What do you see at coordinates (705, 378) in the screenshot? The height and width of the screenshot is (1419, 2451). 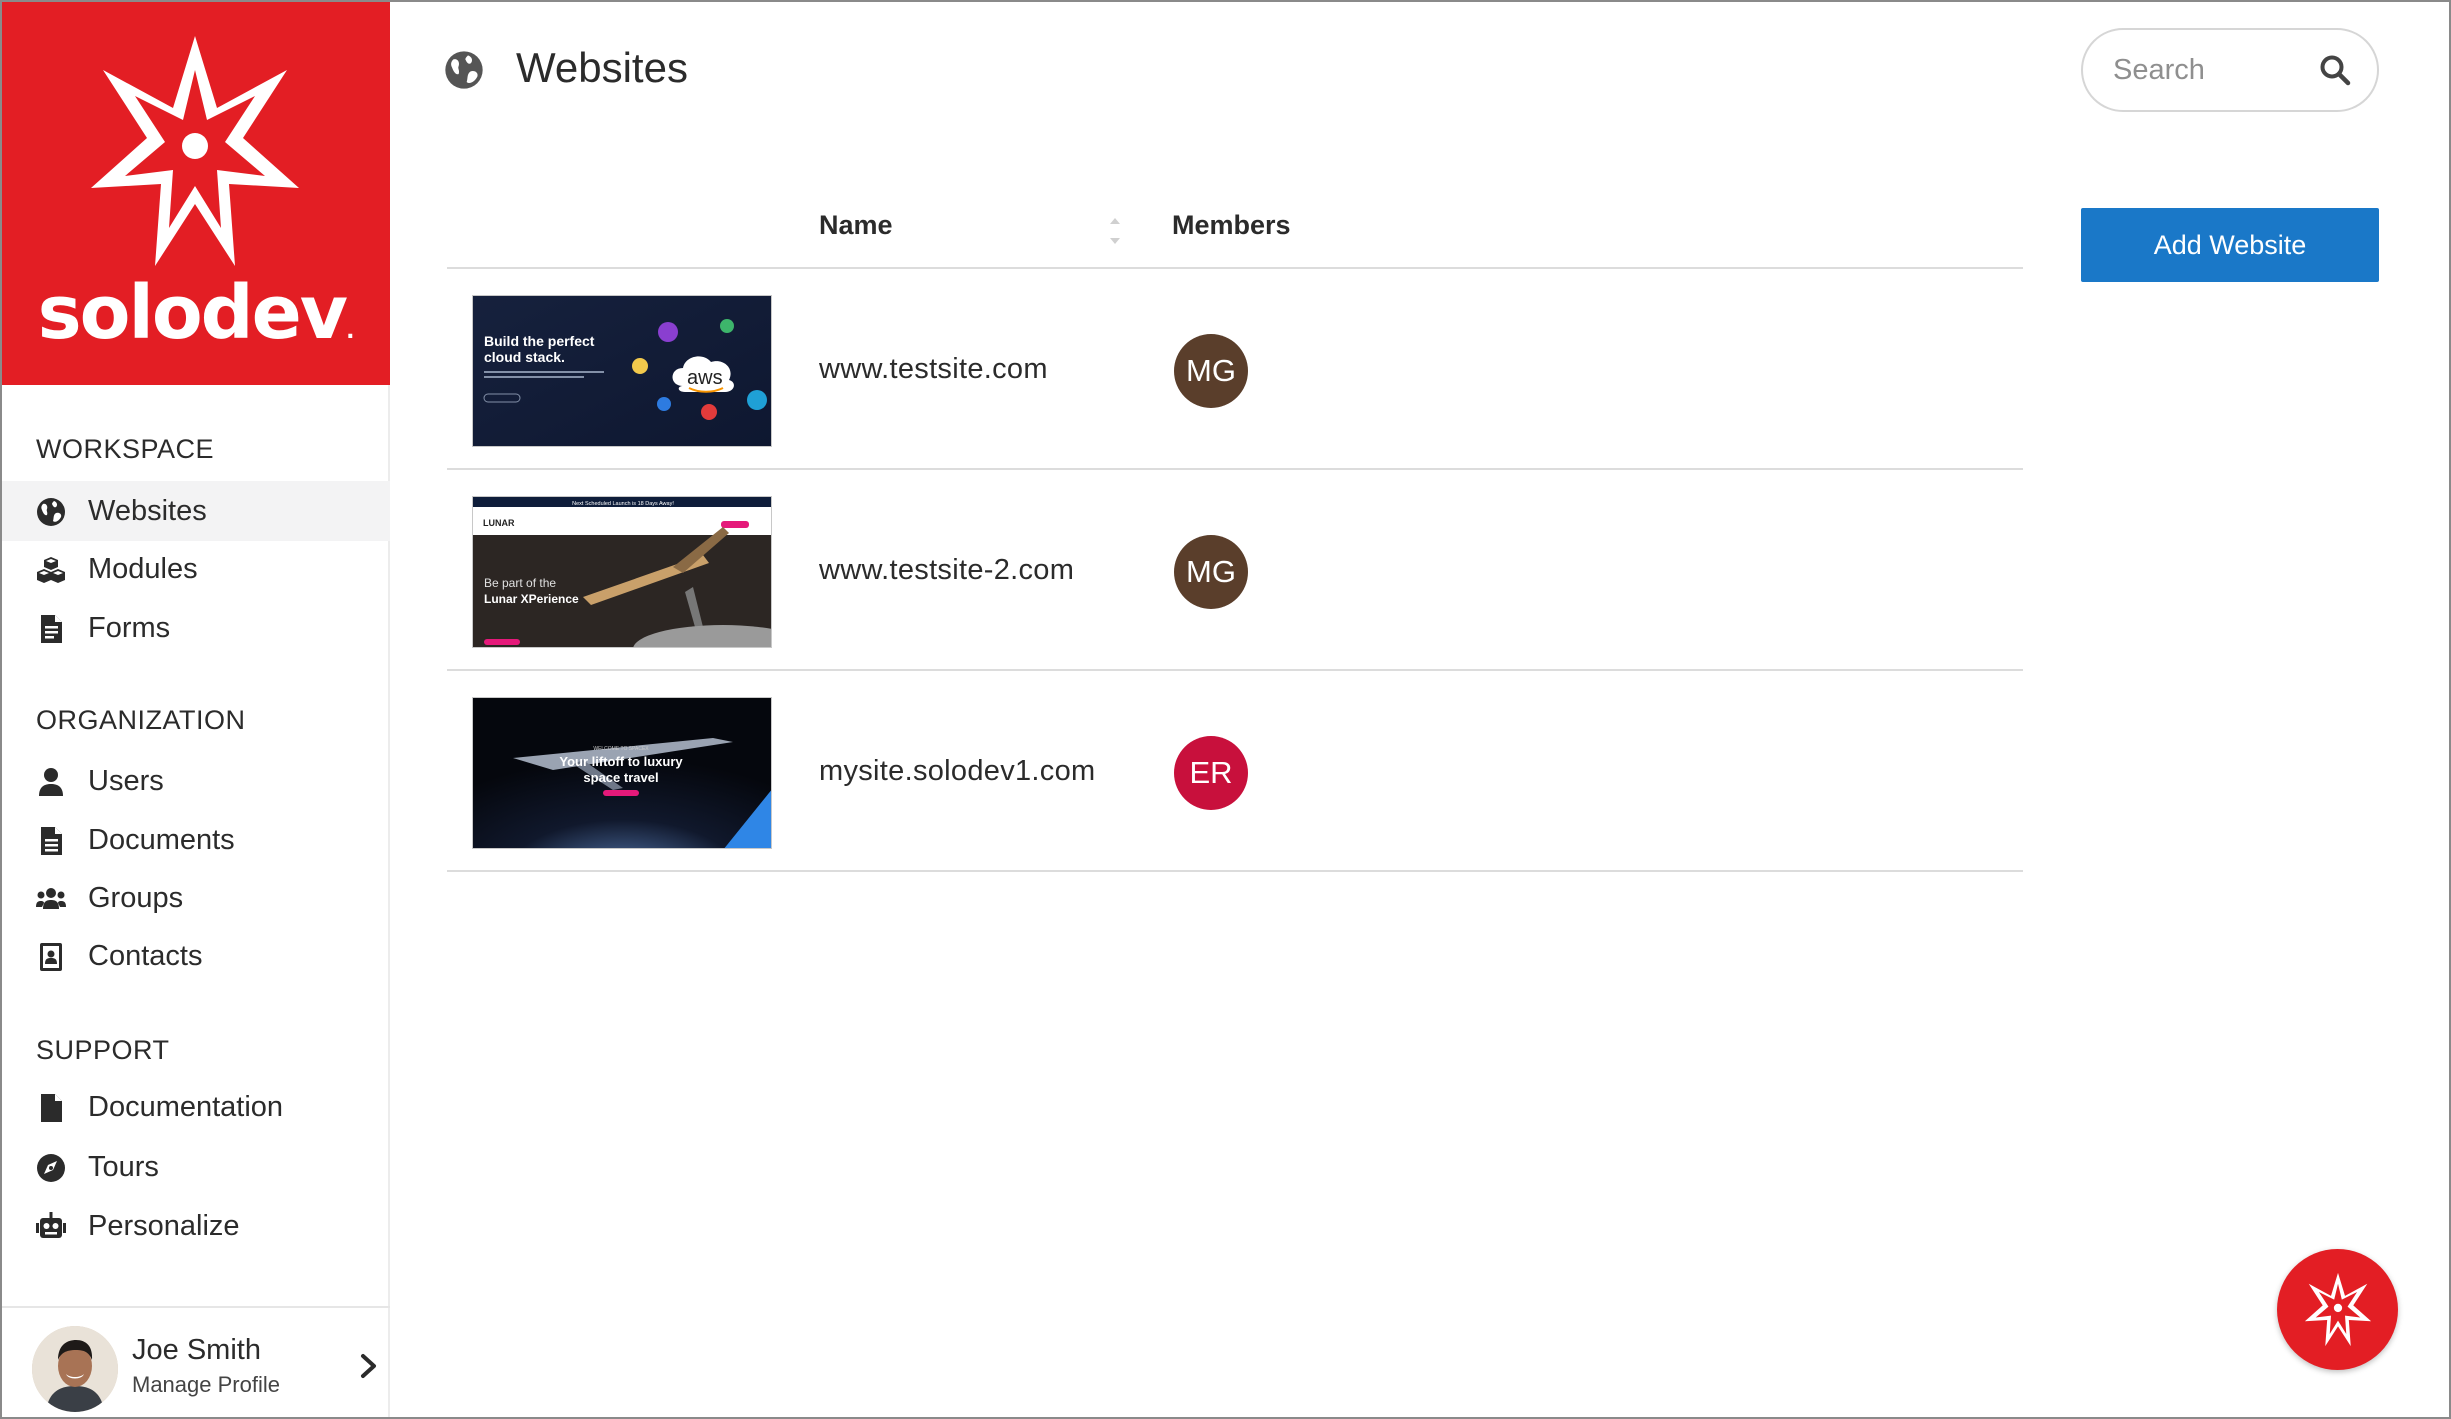 I see `thumb-badge: aws` at bounding box center [705, 378].